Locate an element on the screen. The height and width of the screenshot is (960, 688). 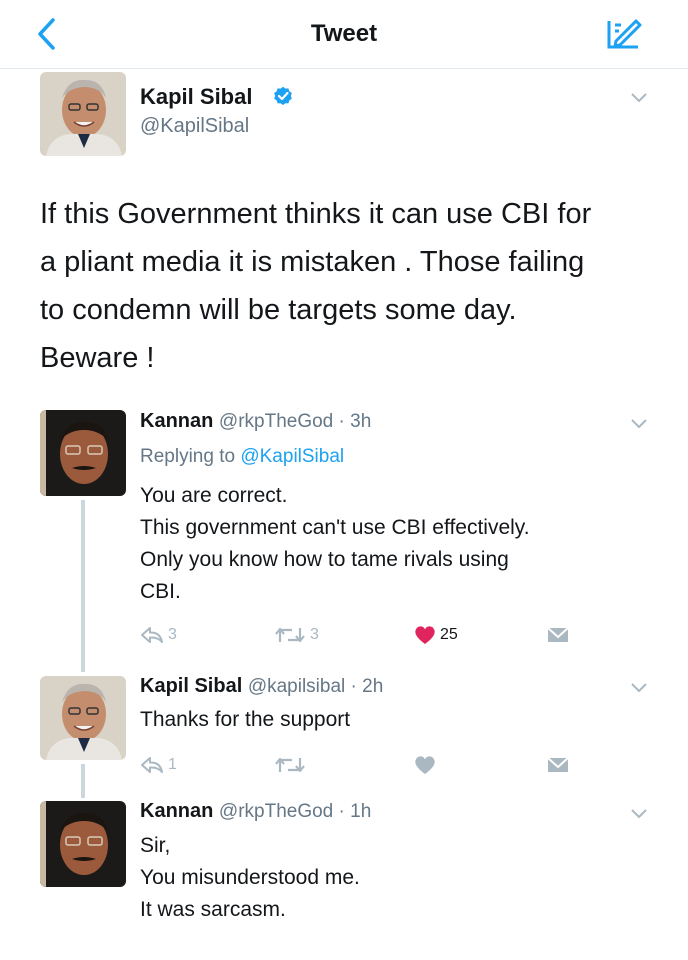
replying-to: Replying to @KapilSibal is located at coordinates (242, 457).